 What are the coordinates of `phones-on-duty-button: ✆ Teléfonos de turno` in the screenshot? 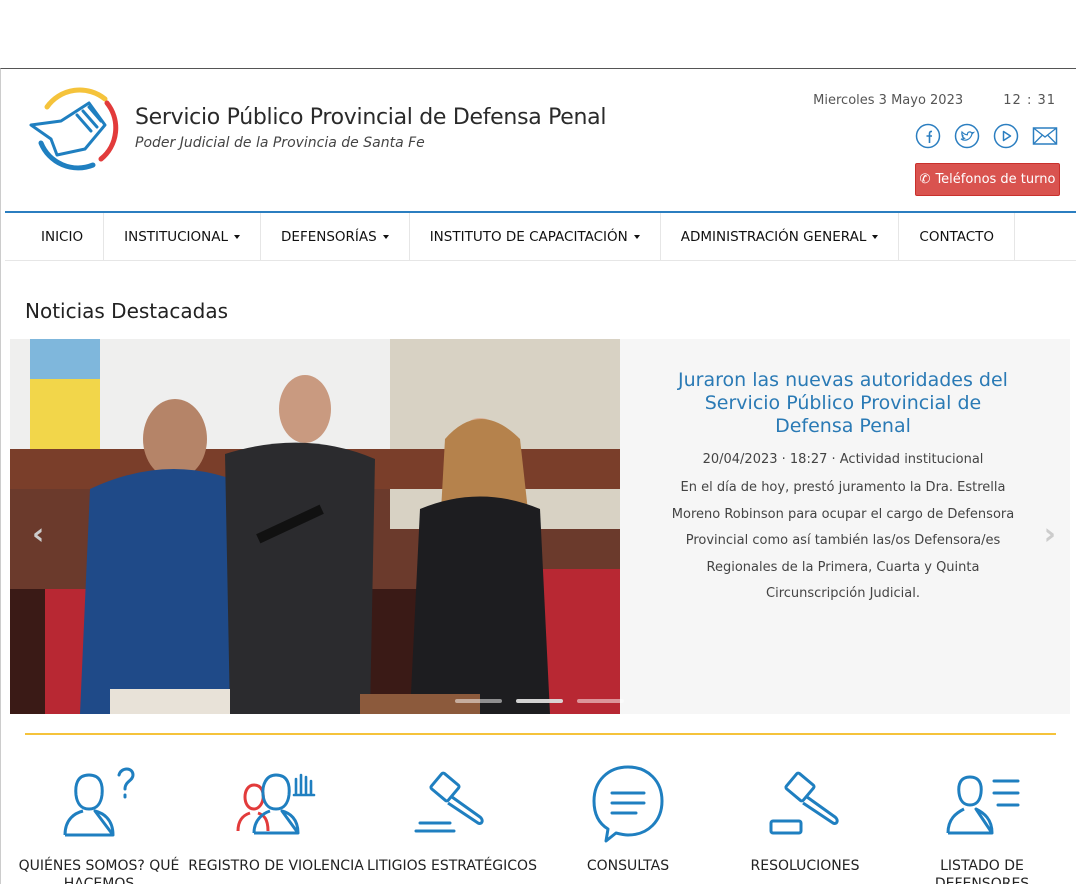 It's located at (987, 179).